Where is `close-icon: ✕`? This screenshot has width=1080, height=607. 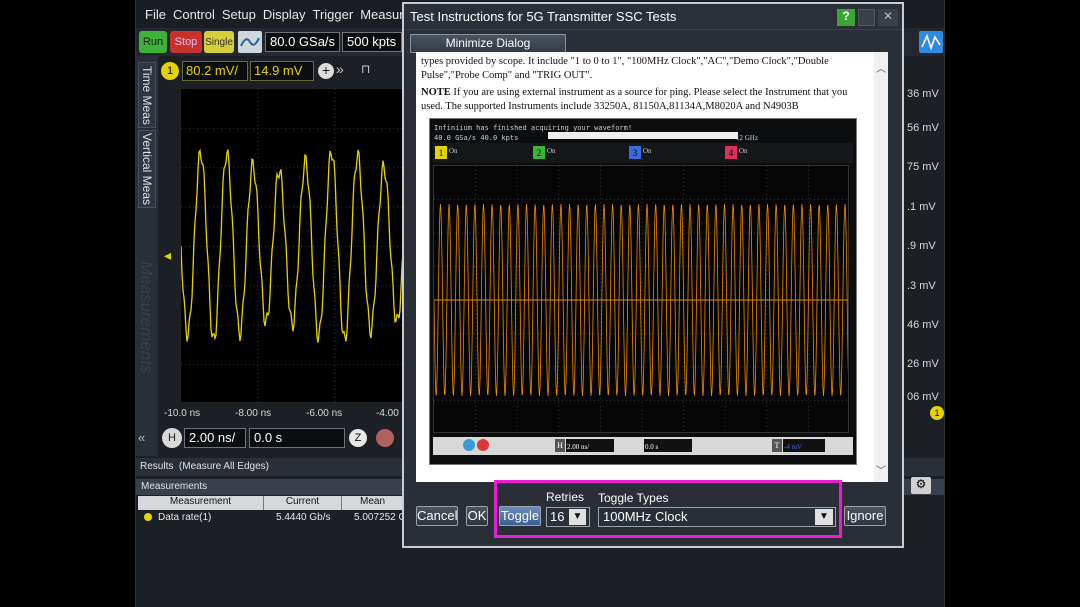 close-icon: ✕ is located at coordinates (888, 17).